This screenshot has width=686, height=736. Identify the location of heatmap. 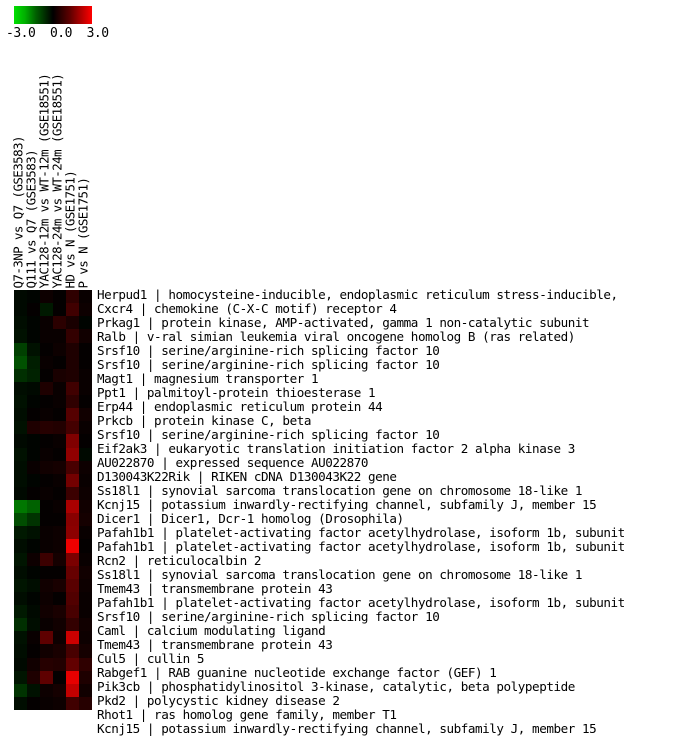
(53, 500).